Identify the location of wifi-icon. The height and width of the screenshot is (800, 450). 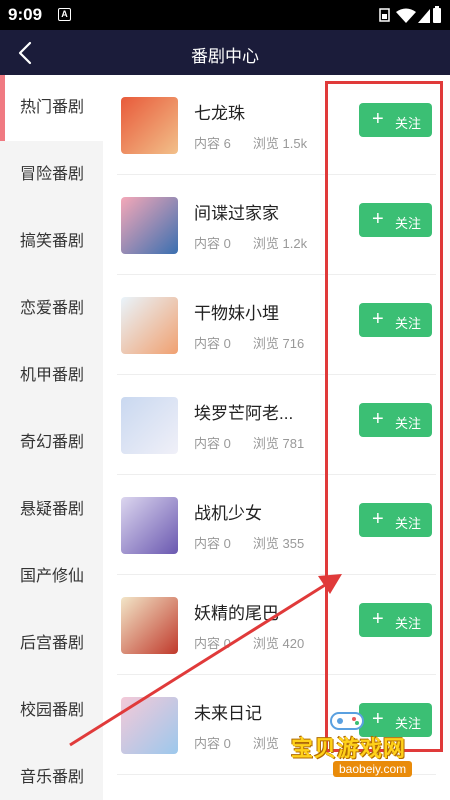
(406, 15).